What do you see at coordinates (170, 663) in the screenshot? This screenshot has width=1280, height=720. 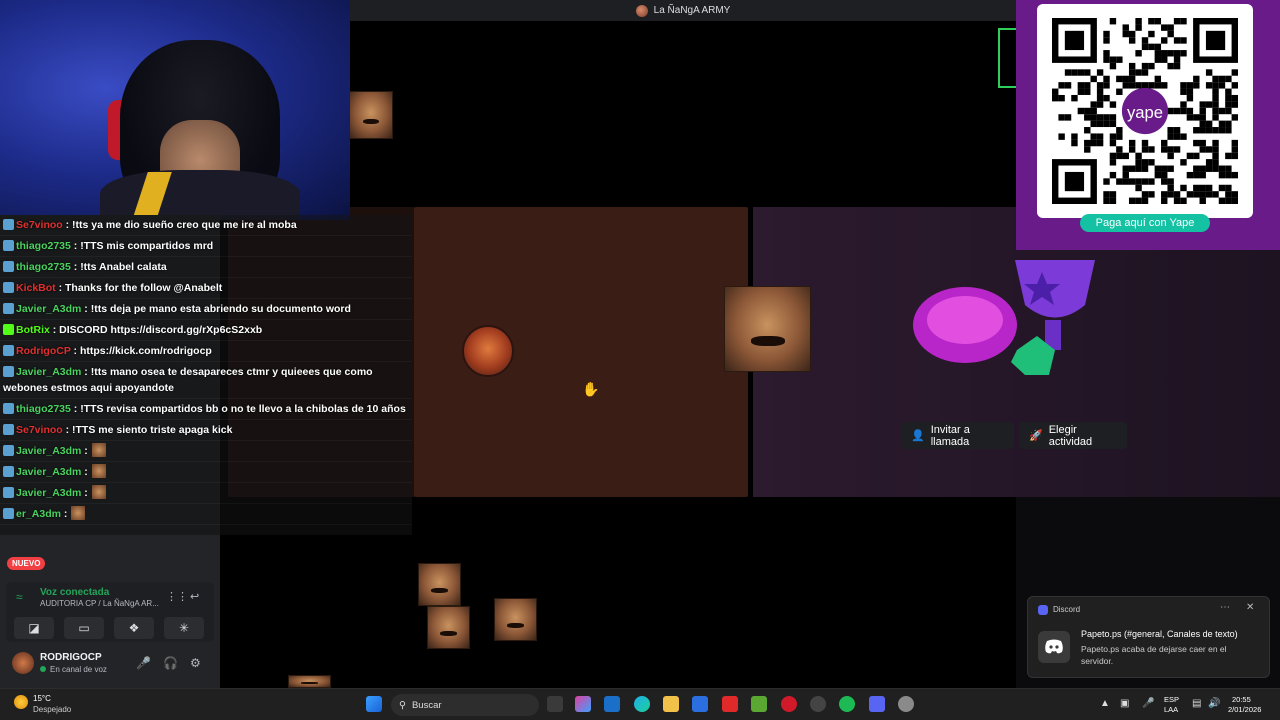 I see `headphones-icon: 🎧` at bounding box center [170, 663].